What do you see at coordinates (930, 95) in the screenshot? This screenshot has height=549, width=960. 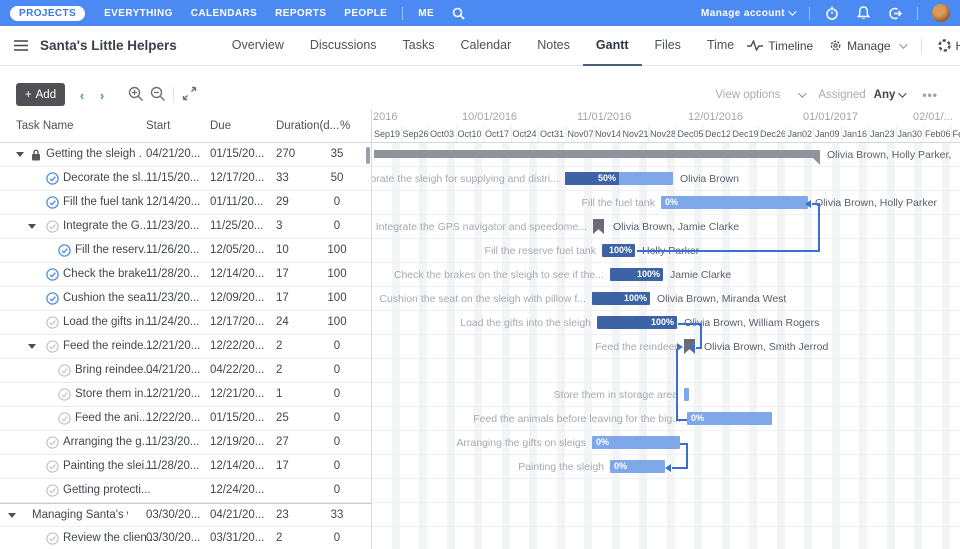 I see `more-options-button: •••` at bounding box center [930, 95].